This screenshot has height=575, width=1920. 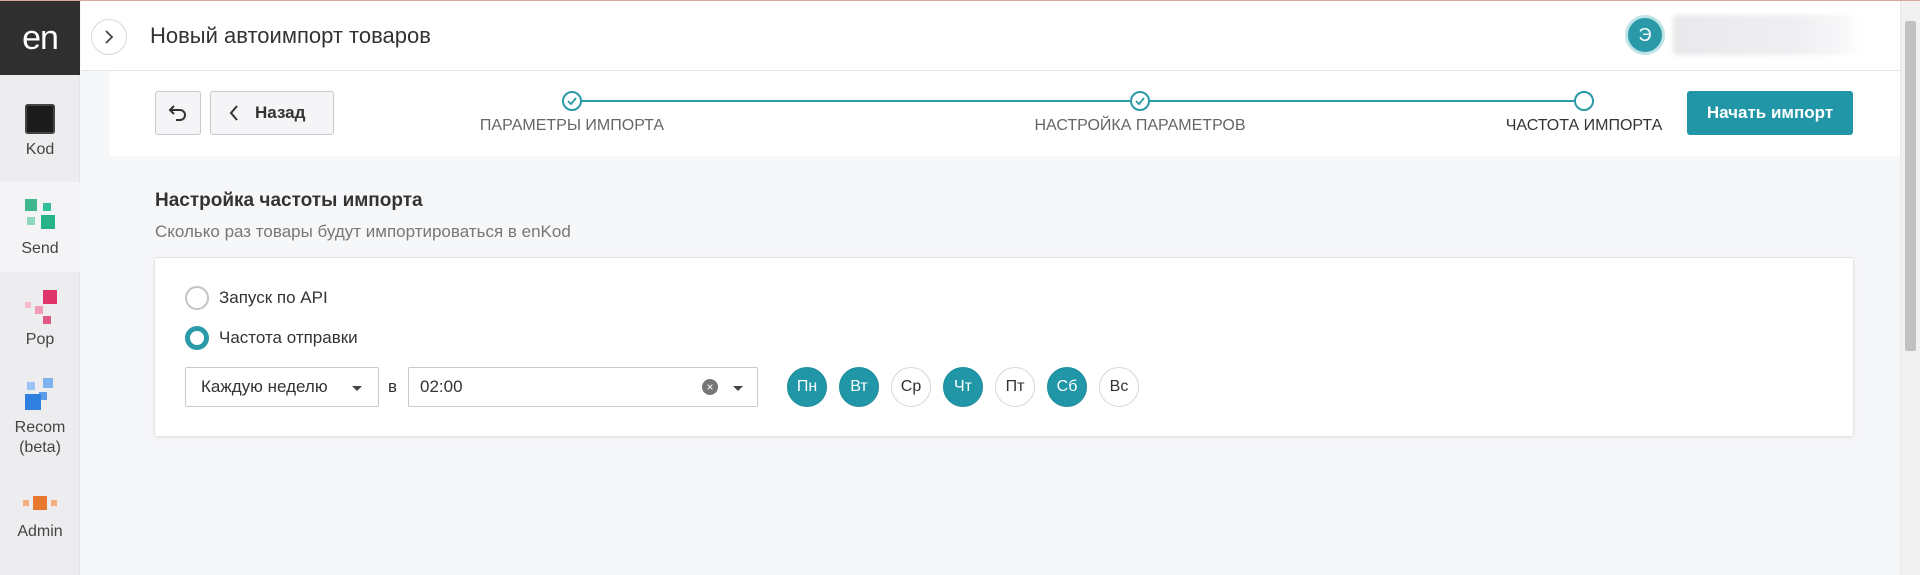 What do you see at coordinates (40, 518) in the screenshot?
I see `sidebar-item-admin: Admin` at bounding box center [40, 518].